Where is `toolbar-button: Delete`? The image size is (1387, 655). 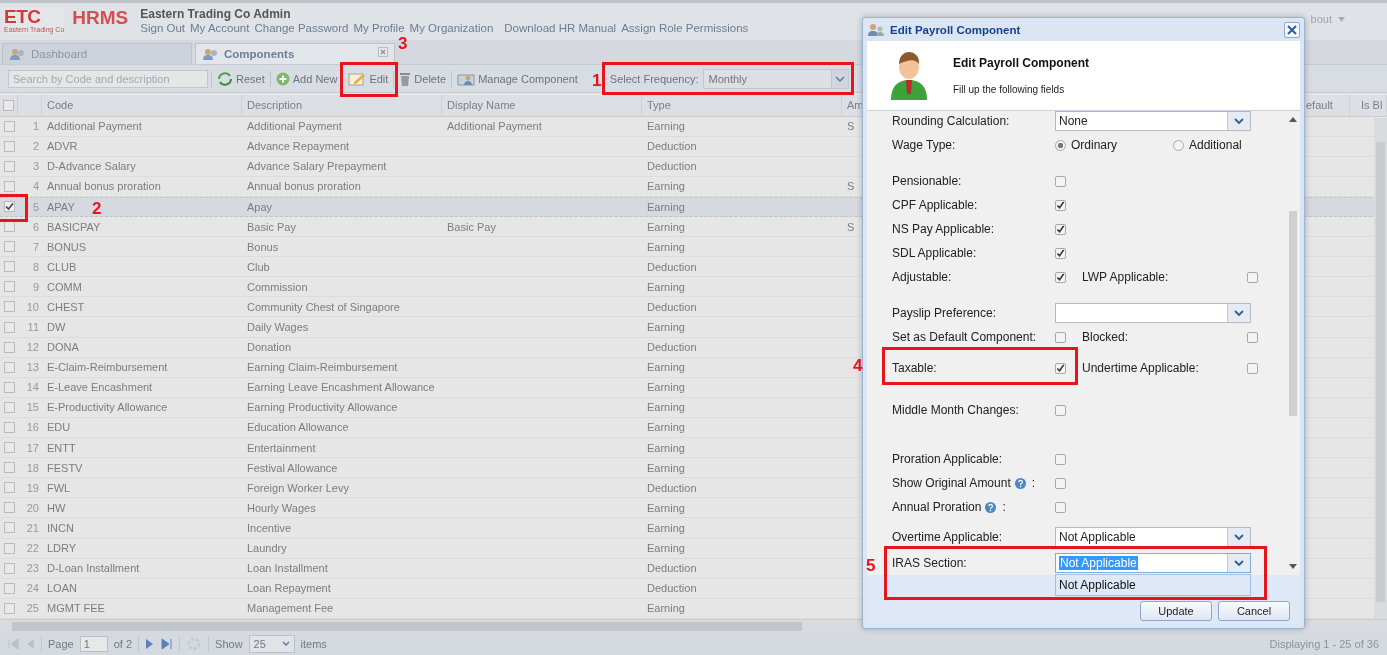
toolbar-button: Delete is located at coordinates (423, 79).